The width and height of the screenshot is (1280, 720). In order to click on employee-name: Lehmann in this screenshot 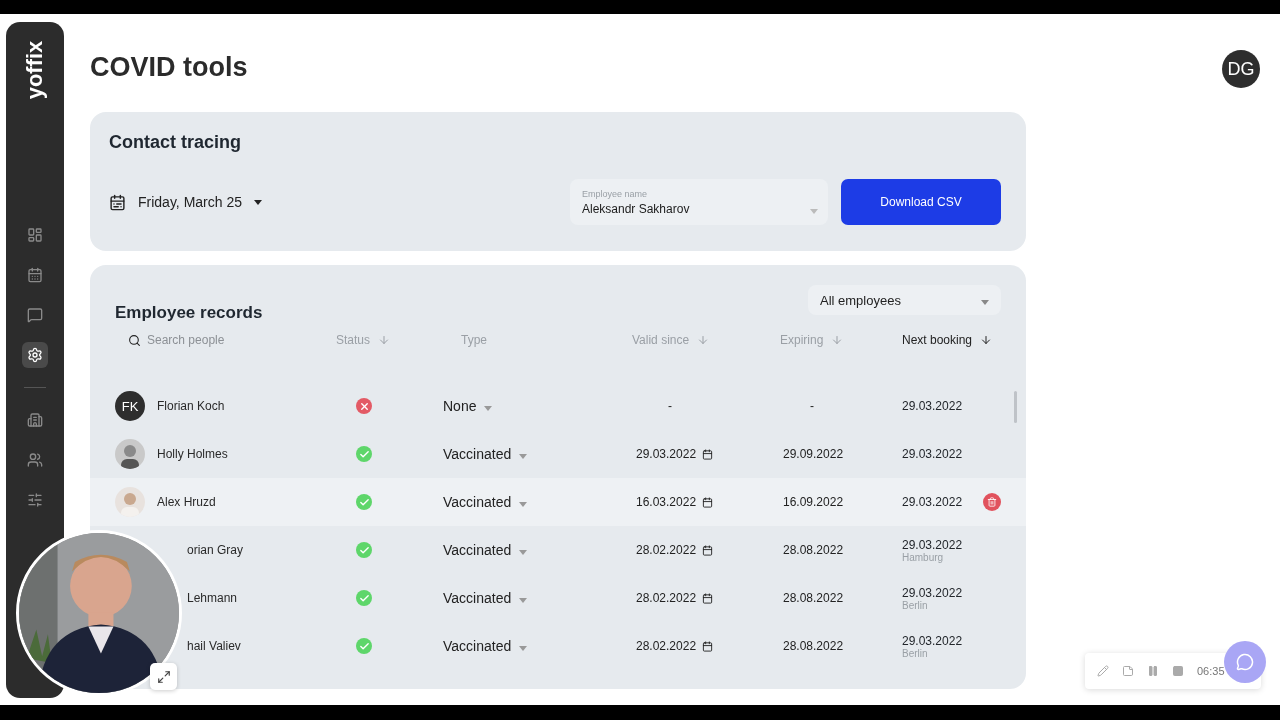, I will do `click(212, 598)`.